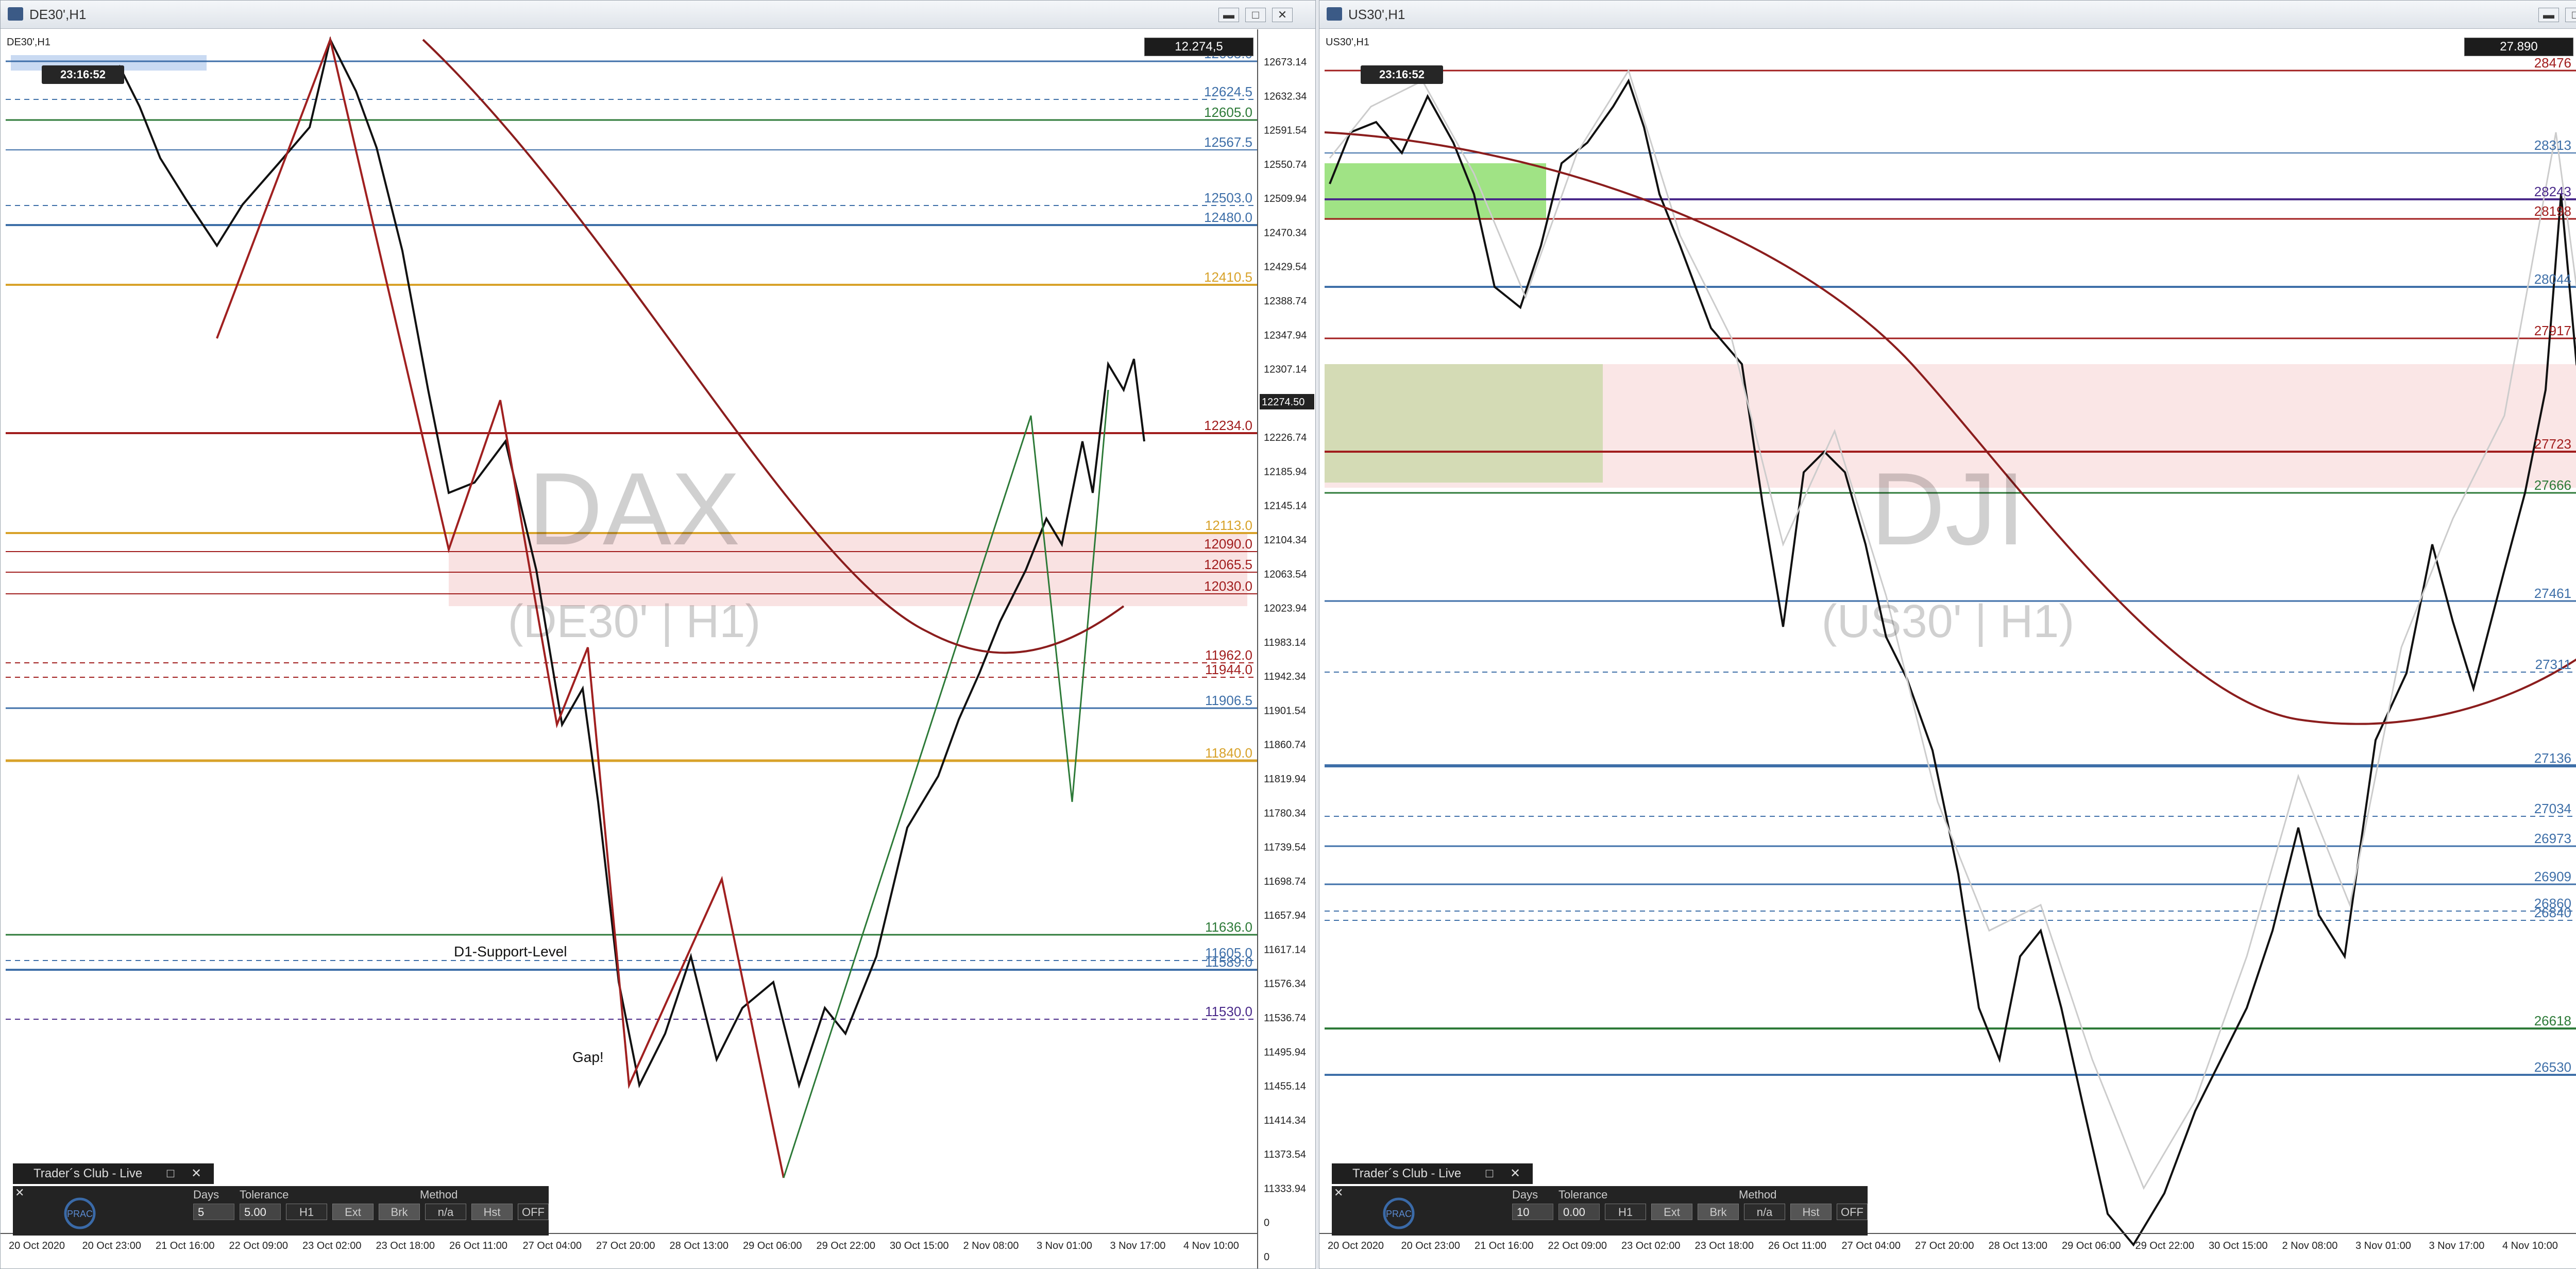  What do you see at coordinates (1532, 1212) in the screenshot?
I see `days-input: 10` at bounding box center [1532, 1212].